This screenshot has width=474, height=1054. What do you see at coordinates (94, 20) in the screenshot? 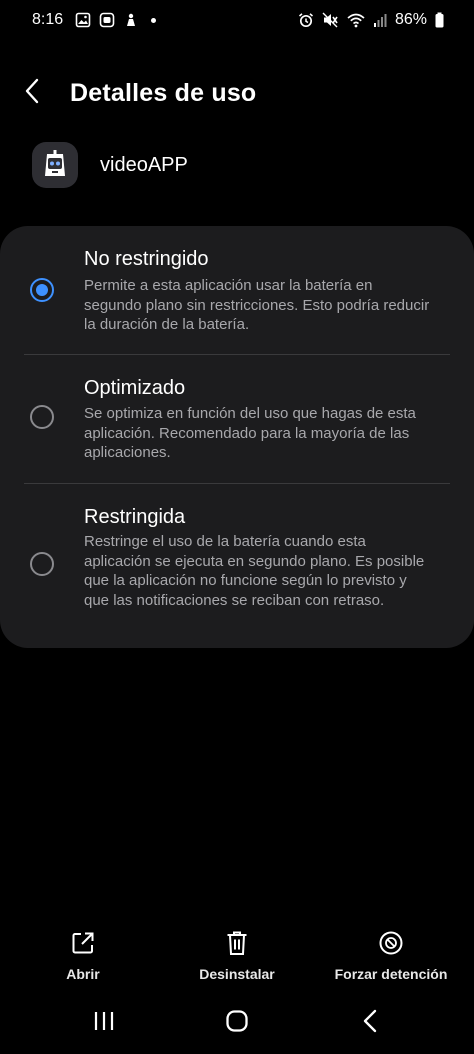
I see `status-left: 8:16` at bounding box center [94, 20].